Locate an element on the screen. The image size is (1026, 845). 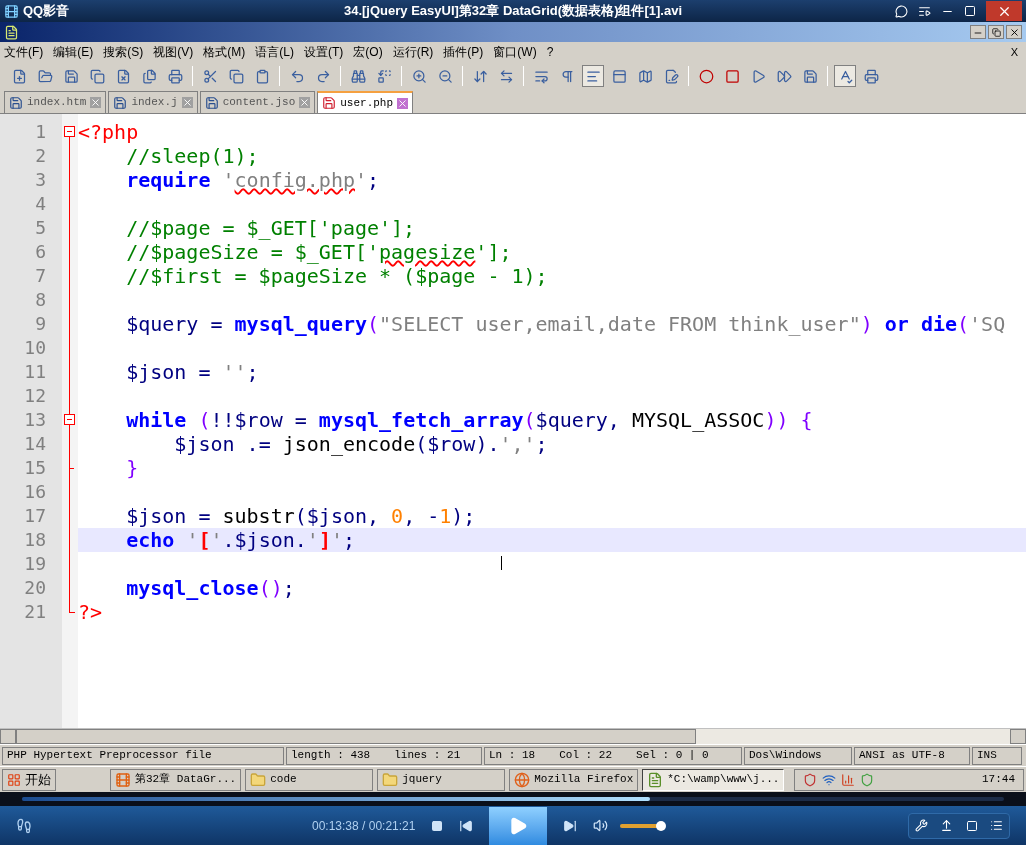
eject-icon is located at coordinates (946, 825).